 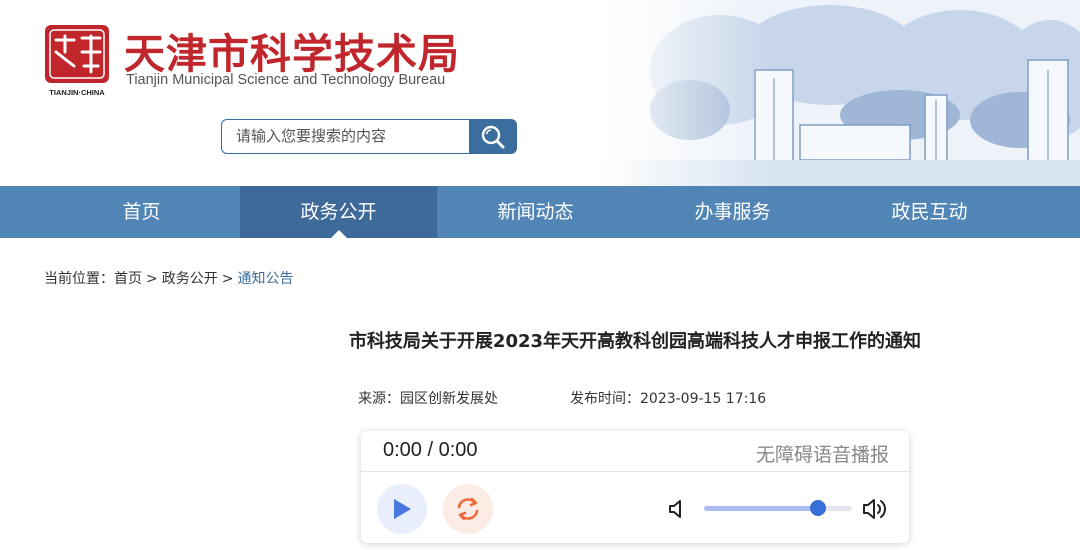 What do you see at coordinates (79, 279) in the screenshot?
I see `breadcrumb-prefix: 当前位置：` at bounding box center [79, 279].